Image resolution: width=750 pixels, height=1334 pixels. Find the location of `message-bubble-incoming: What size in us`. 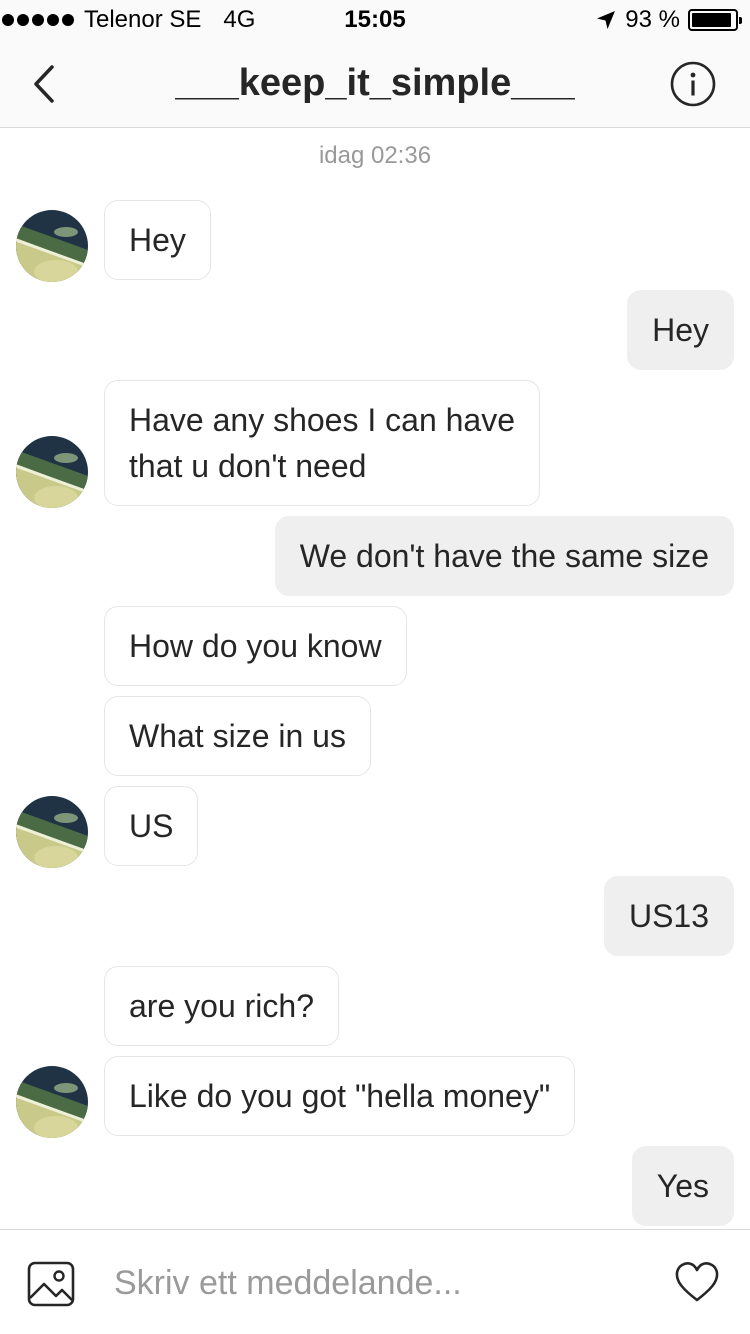

message-bubble-incoming: What size in us is located at coordinates (237, 736).